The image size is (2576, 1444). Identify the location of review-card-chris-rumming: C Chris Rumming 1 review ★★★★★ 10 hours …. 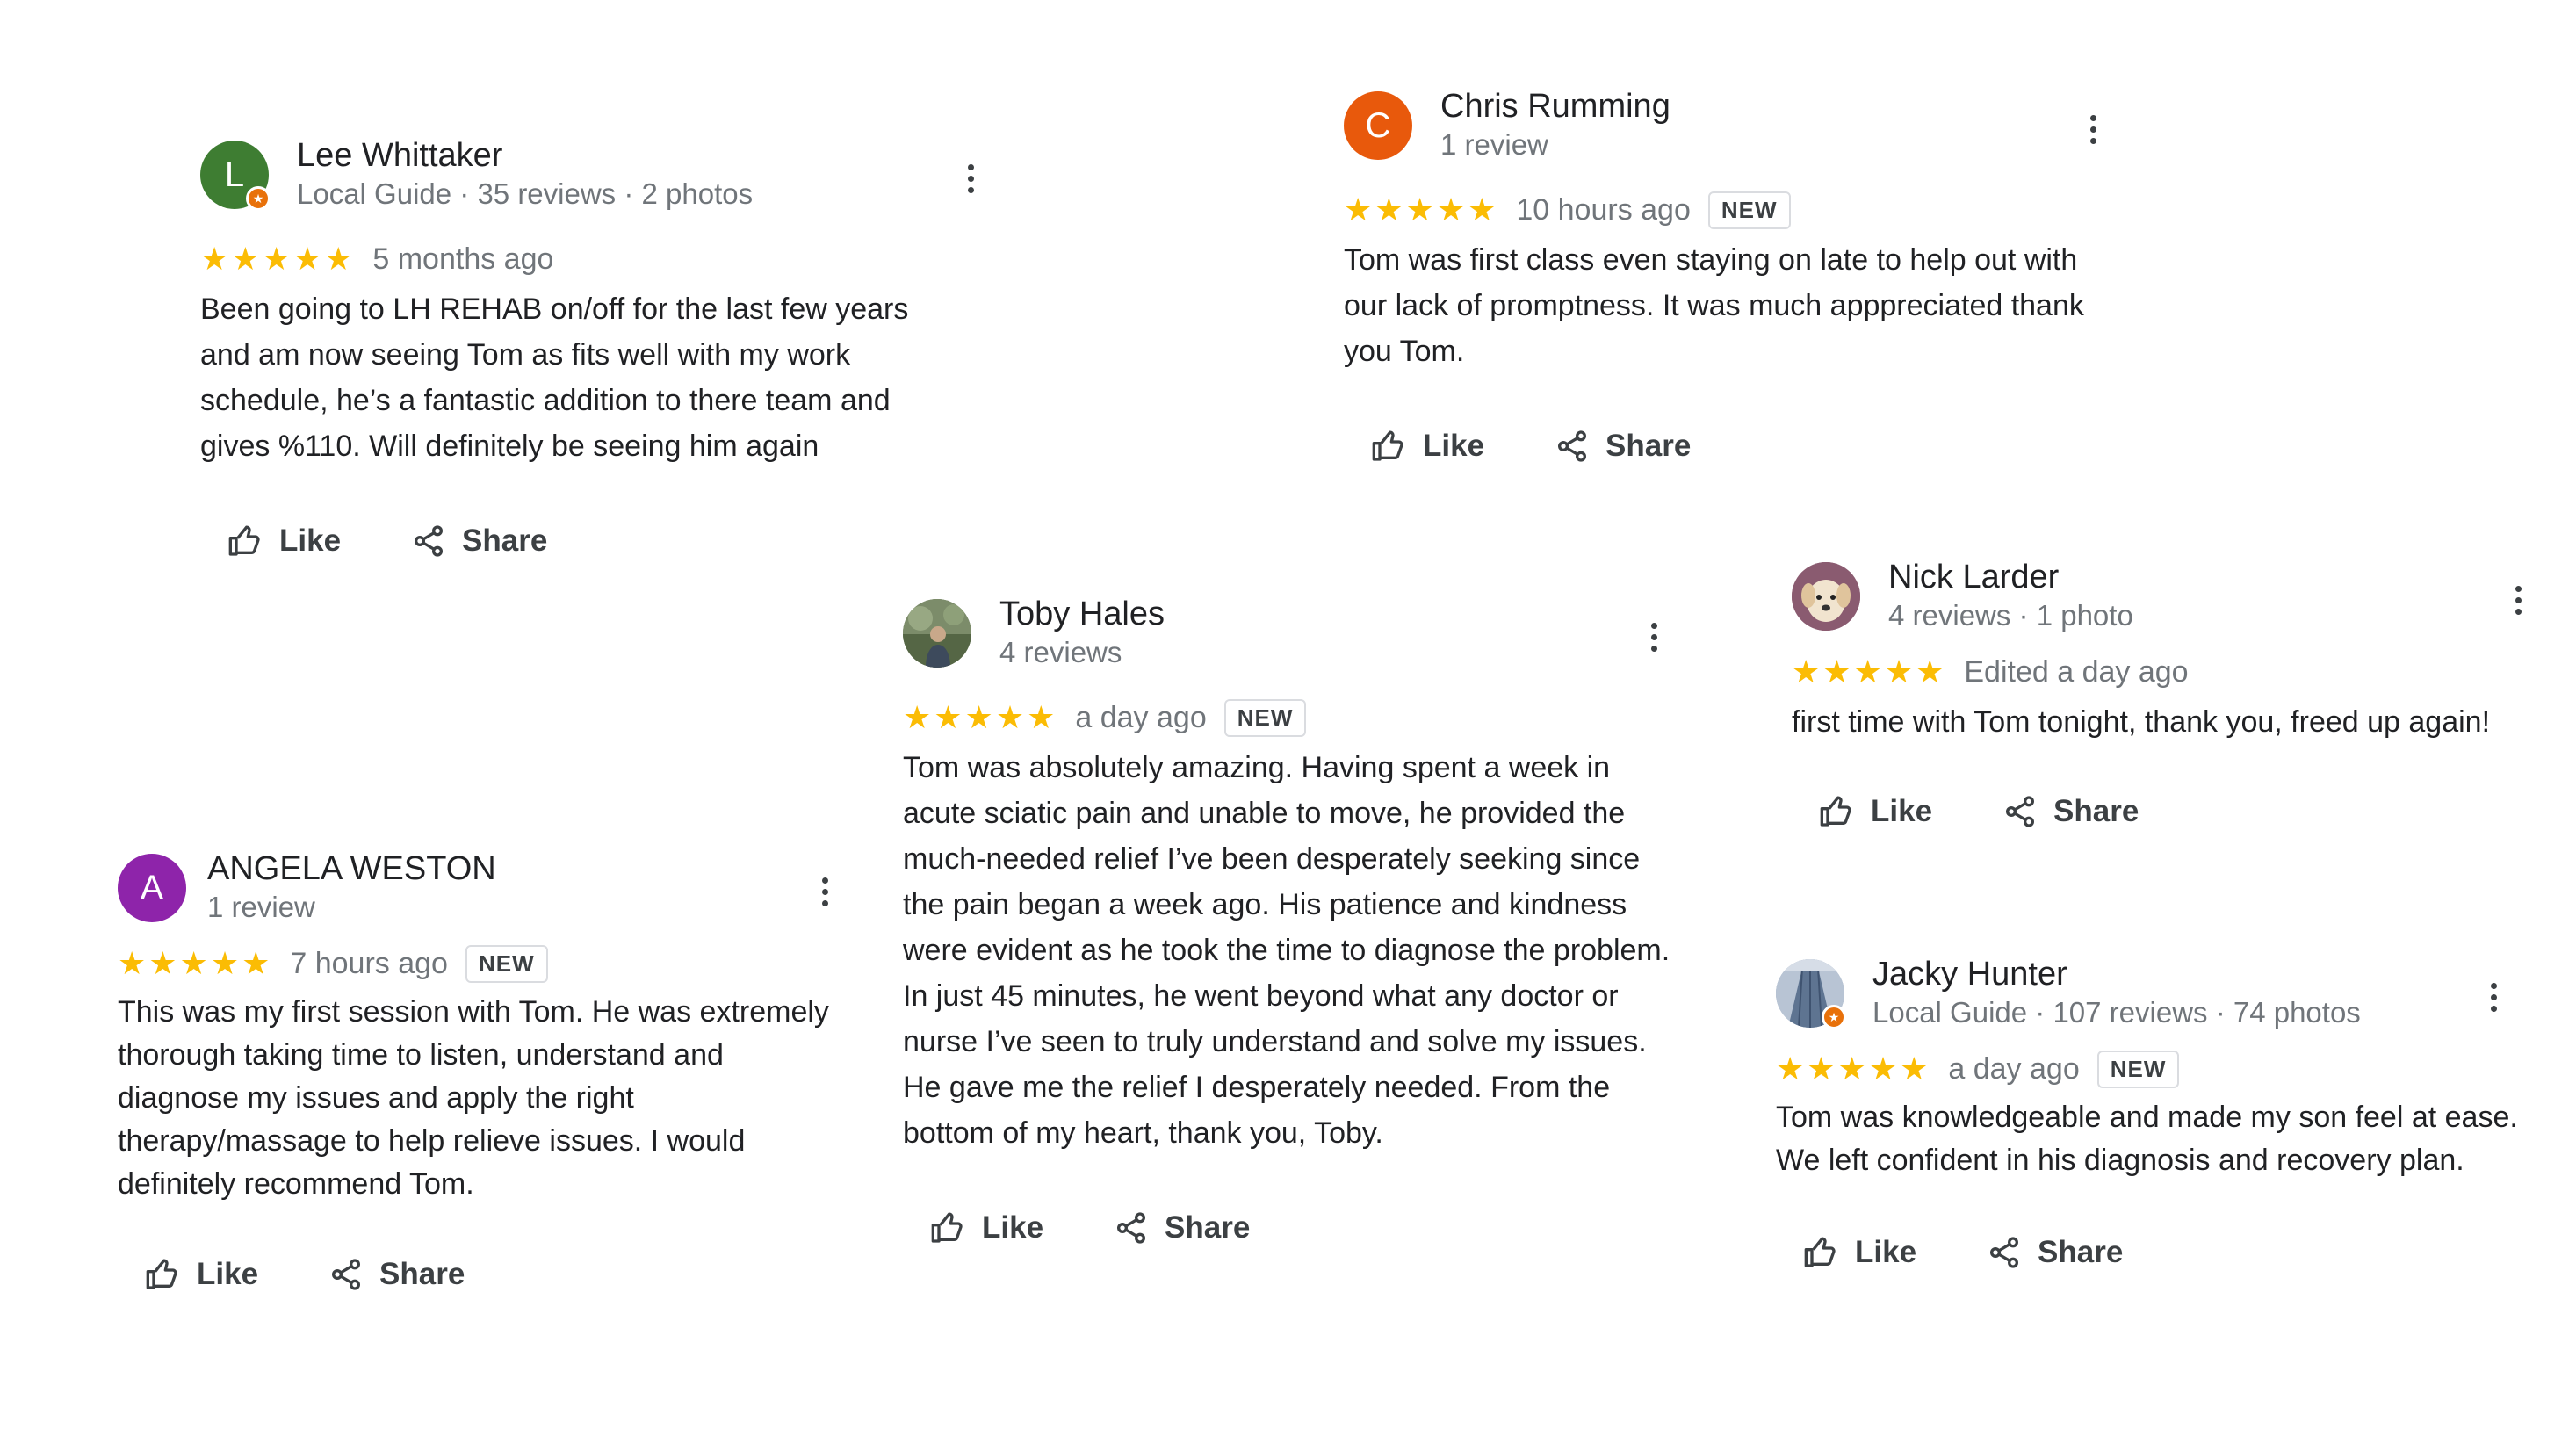
(1730, 276).